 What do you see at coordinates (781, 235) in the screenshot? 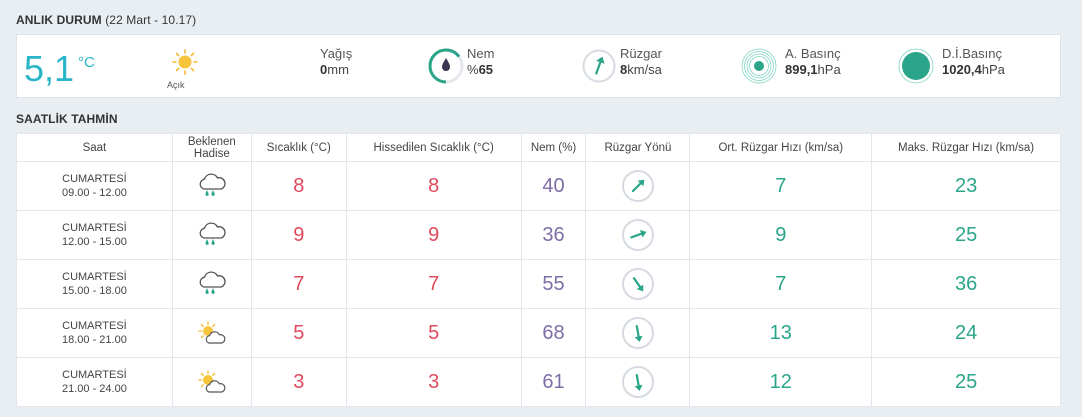
I see `row-avg-wind: 9` at bounding box center [781, 235].